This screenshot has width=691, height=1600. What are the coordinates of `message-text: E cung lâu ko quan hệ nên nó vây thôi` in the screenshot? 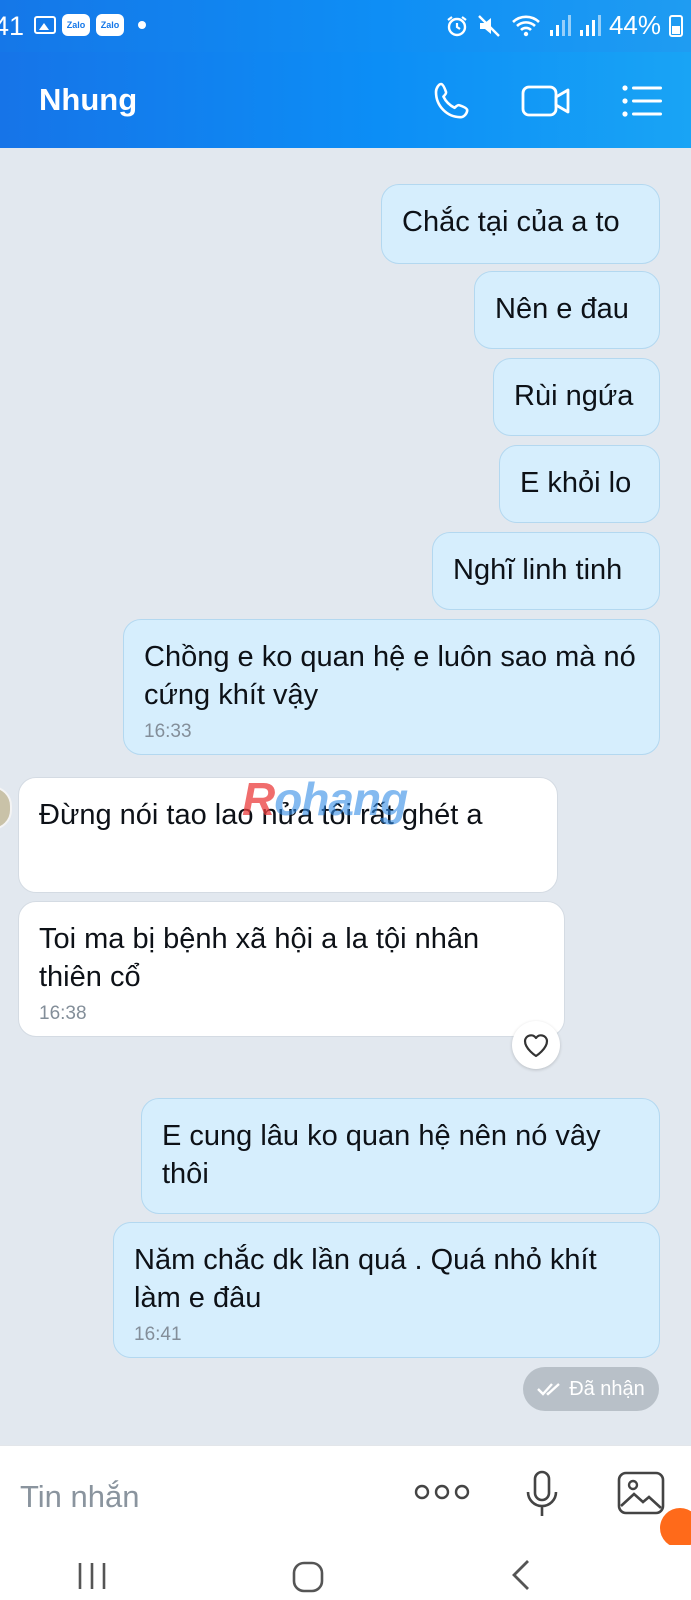 It's located at (381, 1155).